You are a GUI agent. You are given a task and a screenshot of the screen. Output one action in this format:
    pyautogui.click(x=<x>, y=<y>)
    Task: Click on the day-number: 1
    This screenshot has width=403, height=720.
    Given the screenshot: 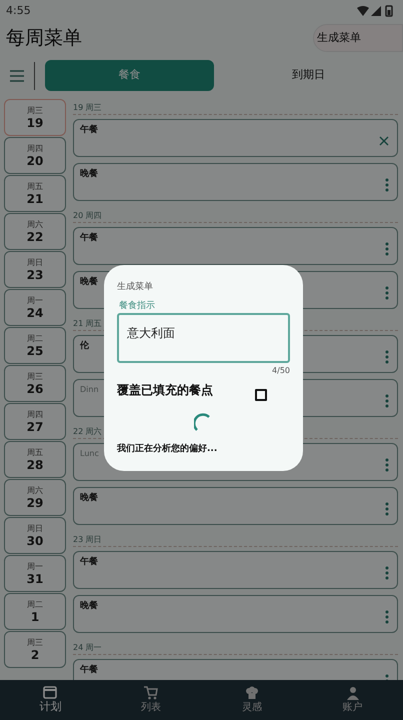 What is the action you would take?
    pyautogui.click(x=35, y=617)
    